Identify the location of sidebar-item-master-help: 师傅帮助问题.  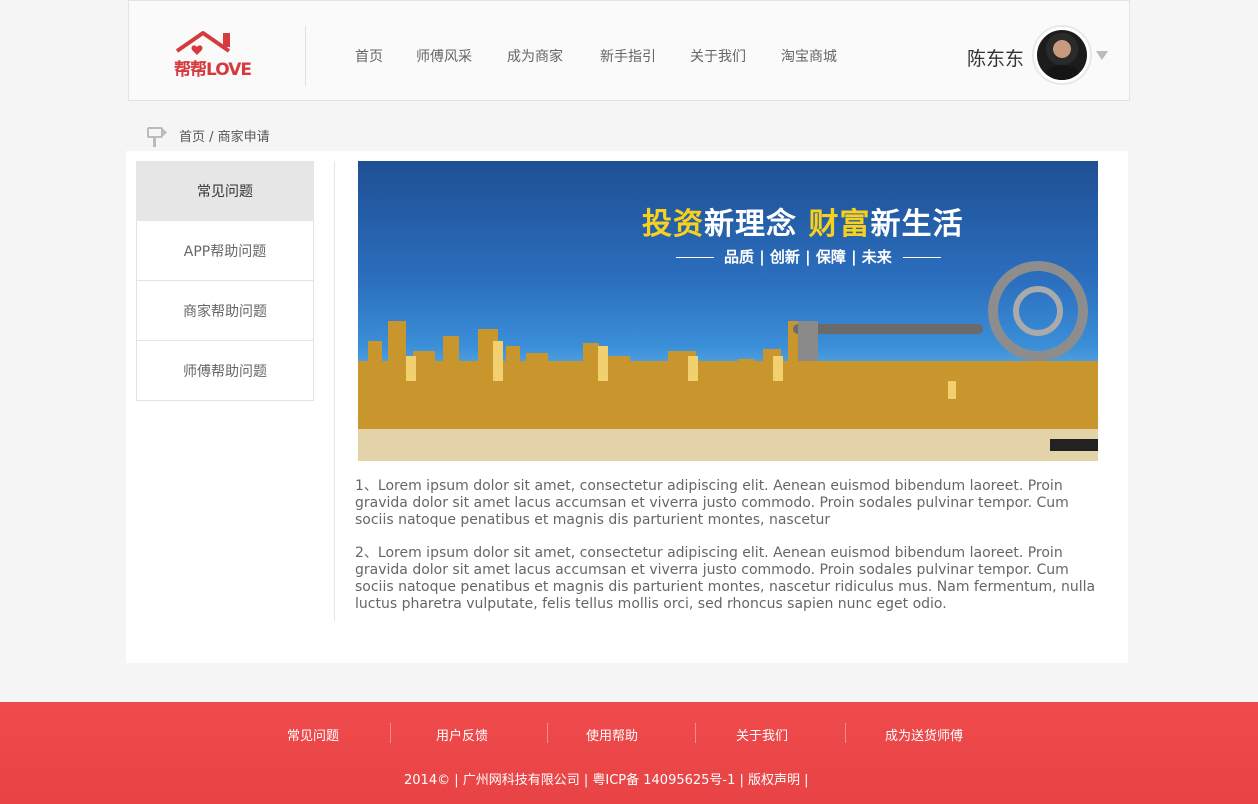
(225, 371).